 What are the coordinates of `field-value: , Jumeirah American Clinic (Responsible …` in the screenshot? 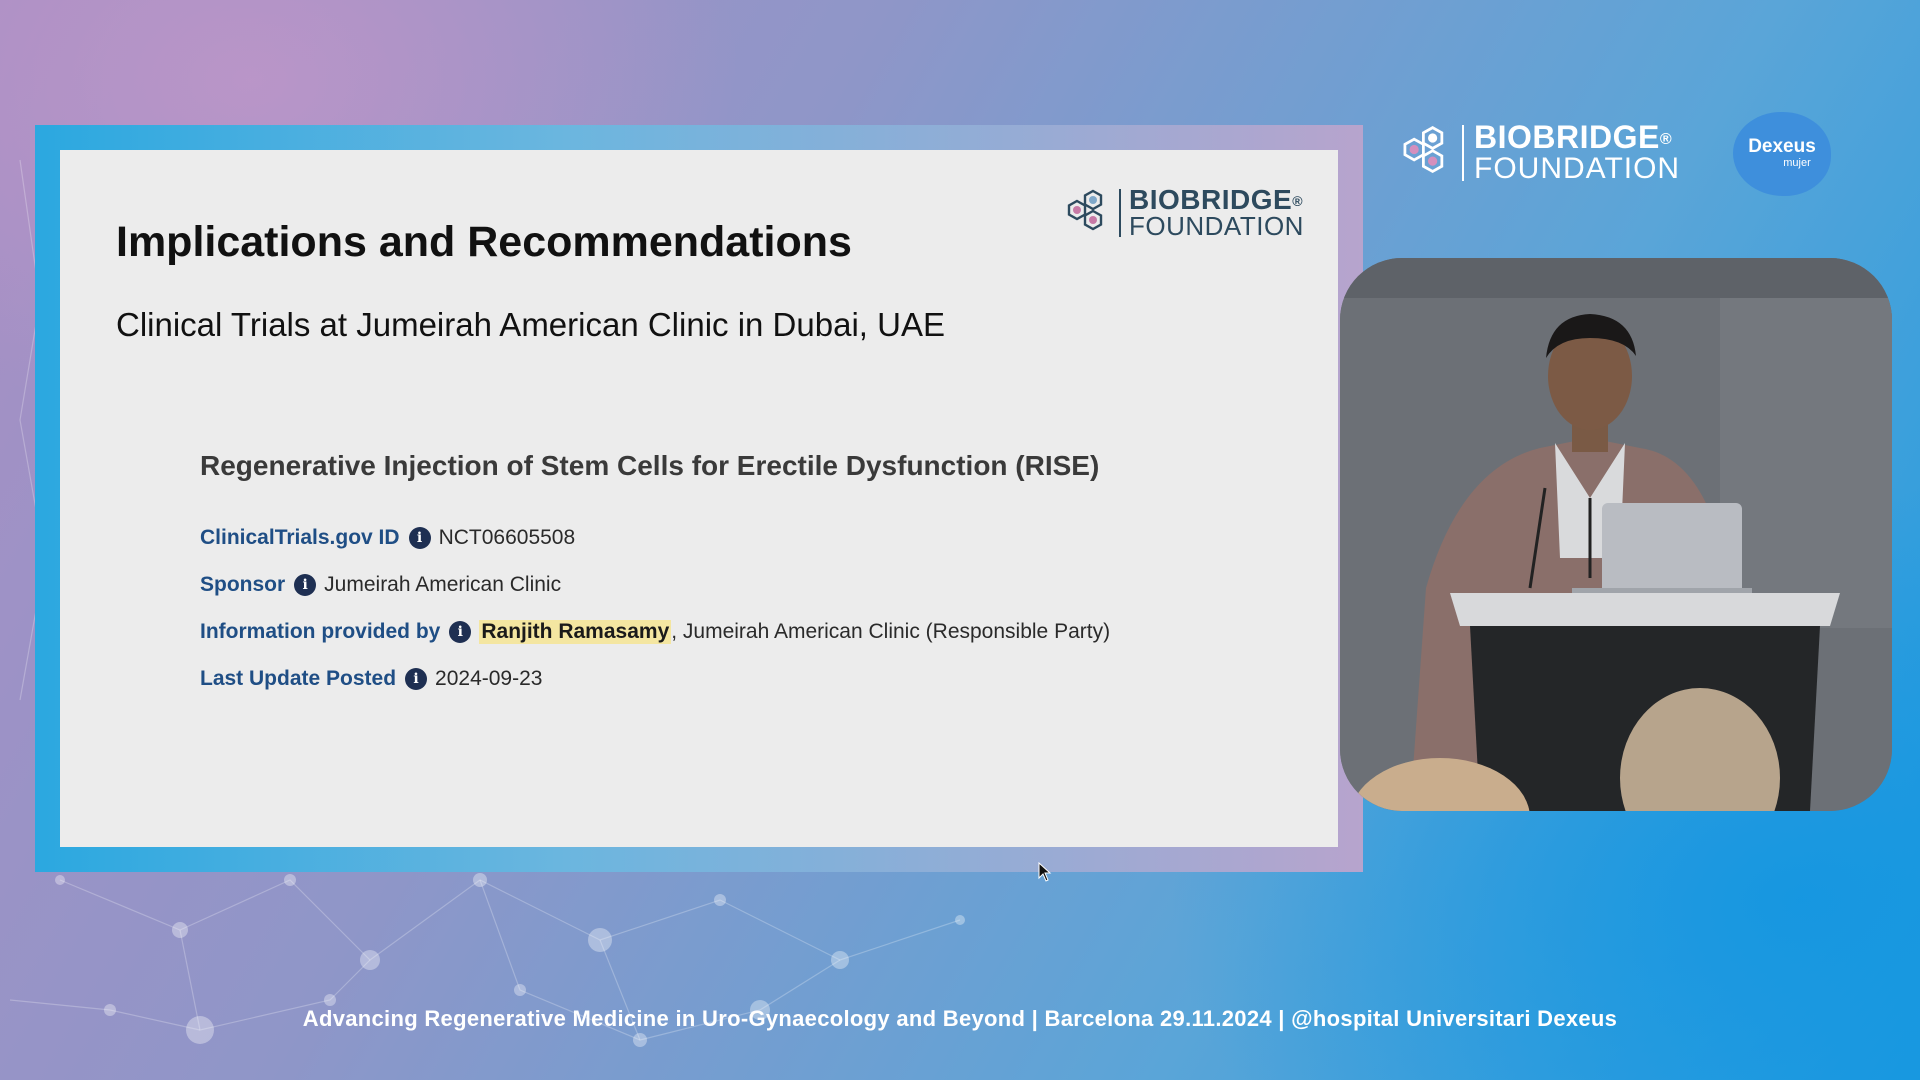 It's located at (891, 631).